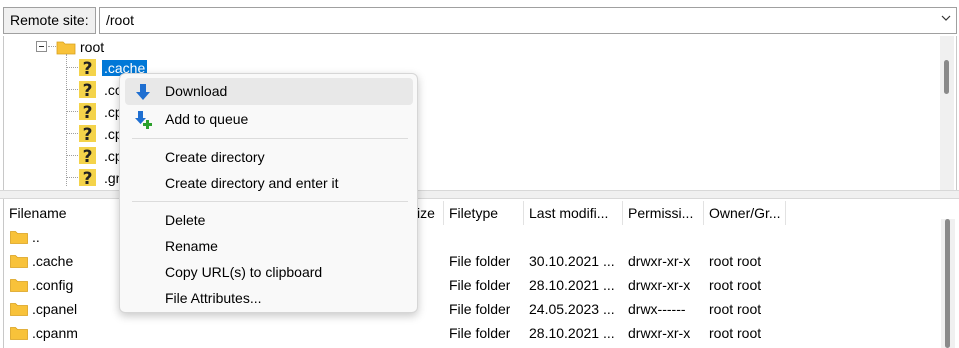 The height and width of the screenshot is (348, 959). Describe the element at coordinates (269, 246) in the screenshot. I see `menu-item-rename: Rename` at that location.